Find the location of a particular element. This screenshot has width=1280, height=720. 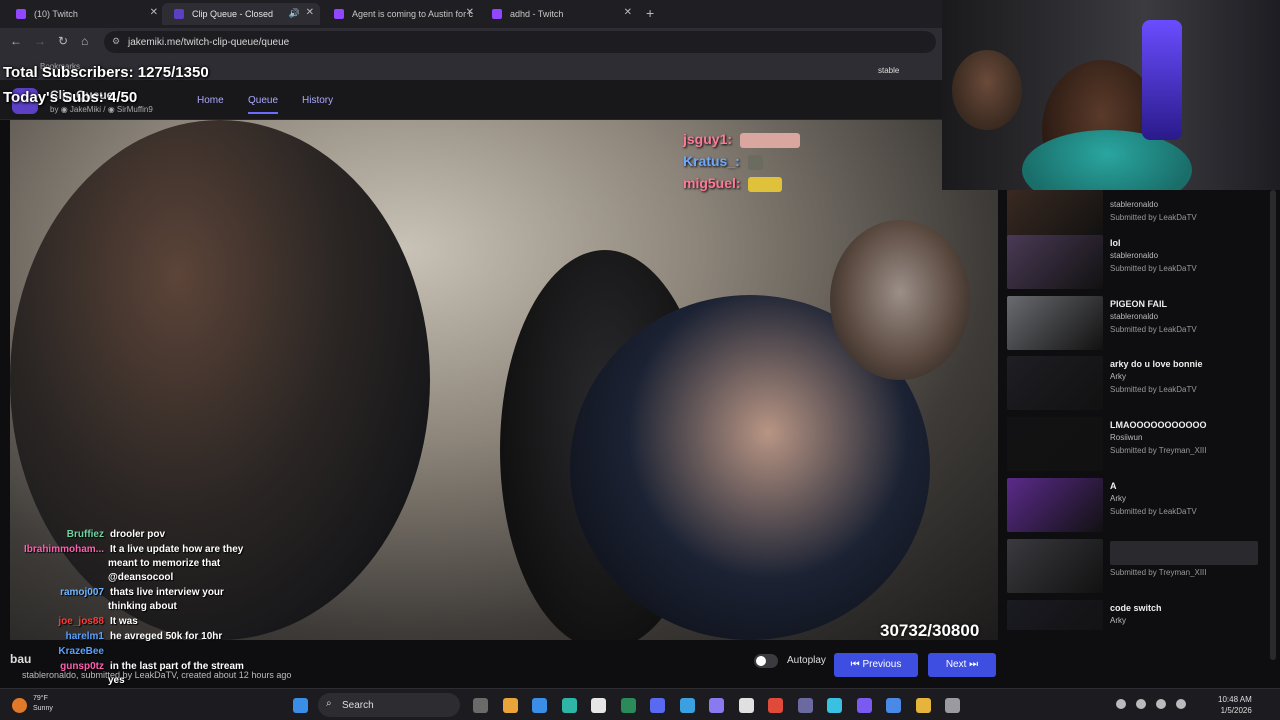

weather-icon is located at coordinates (19, 705).